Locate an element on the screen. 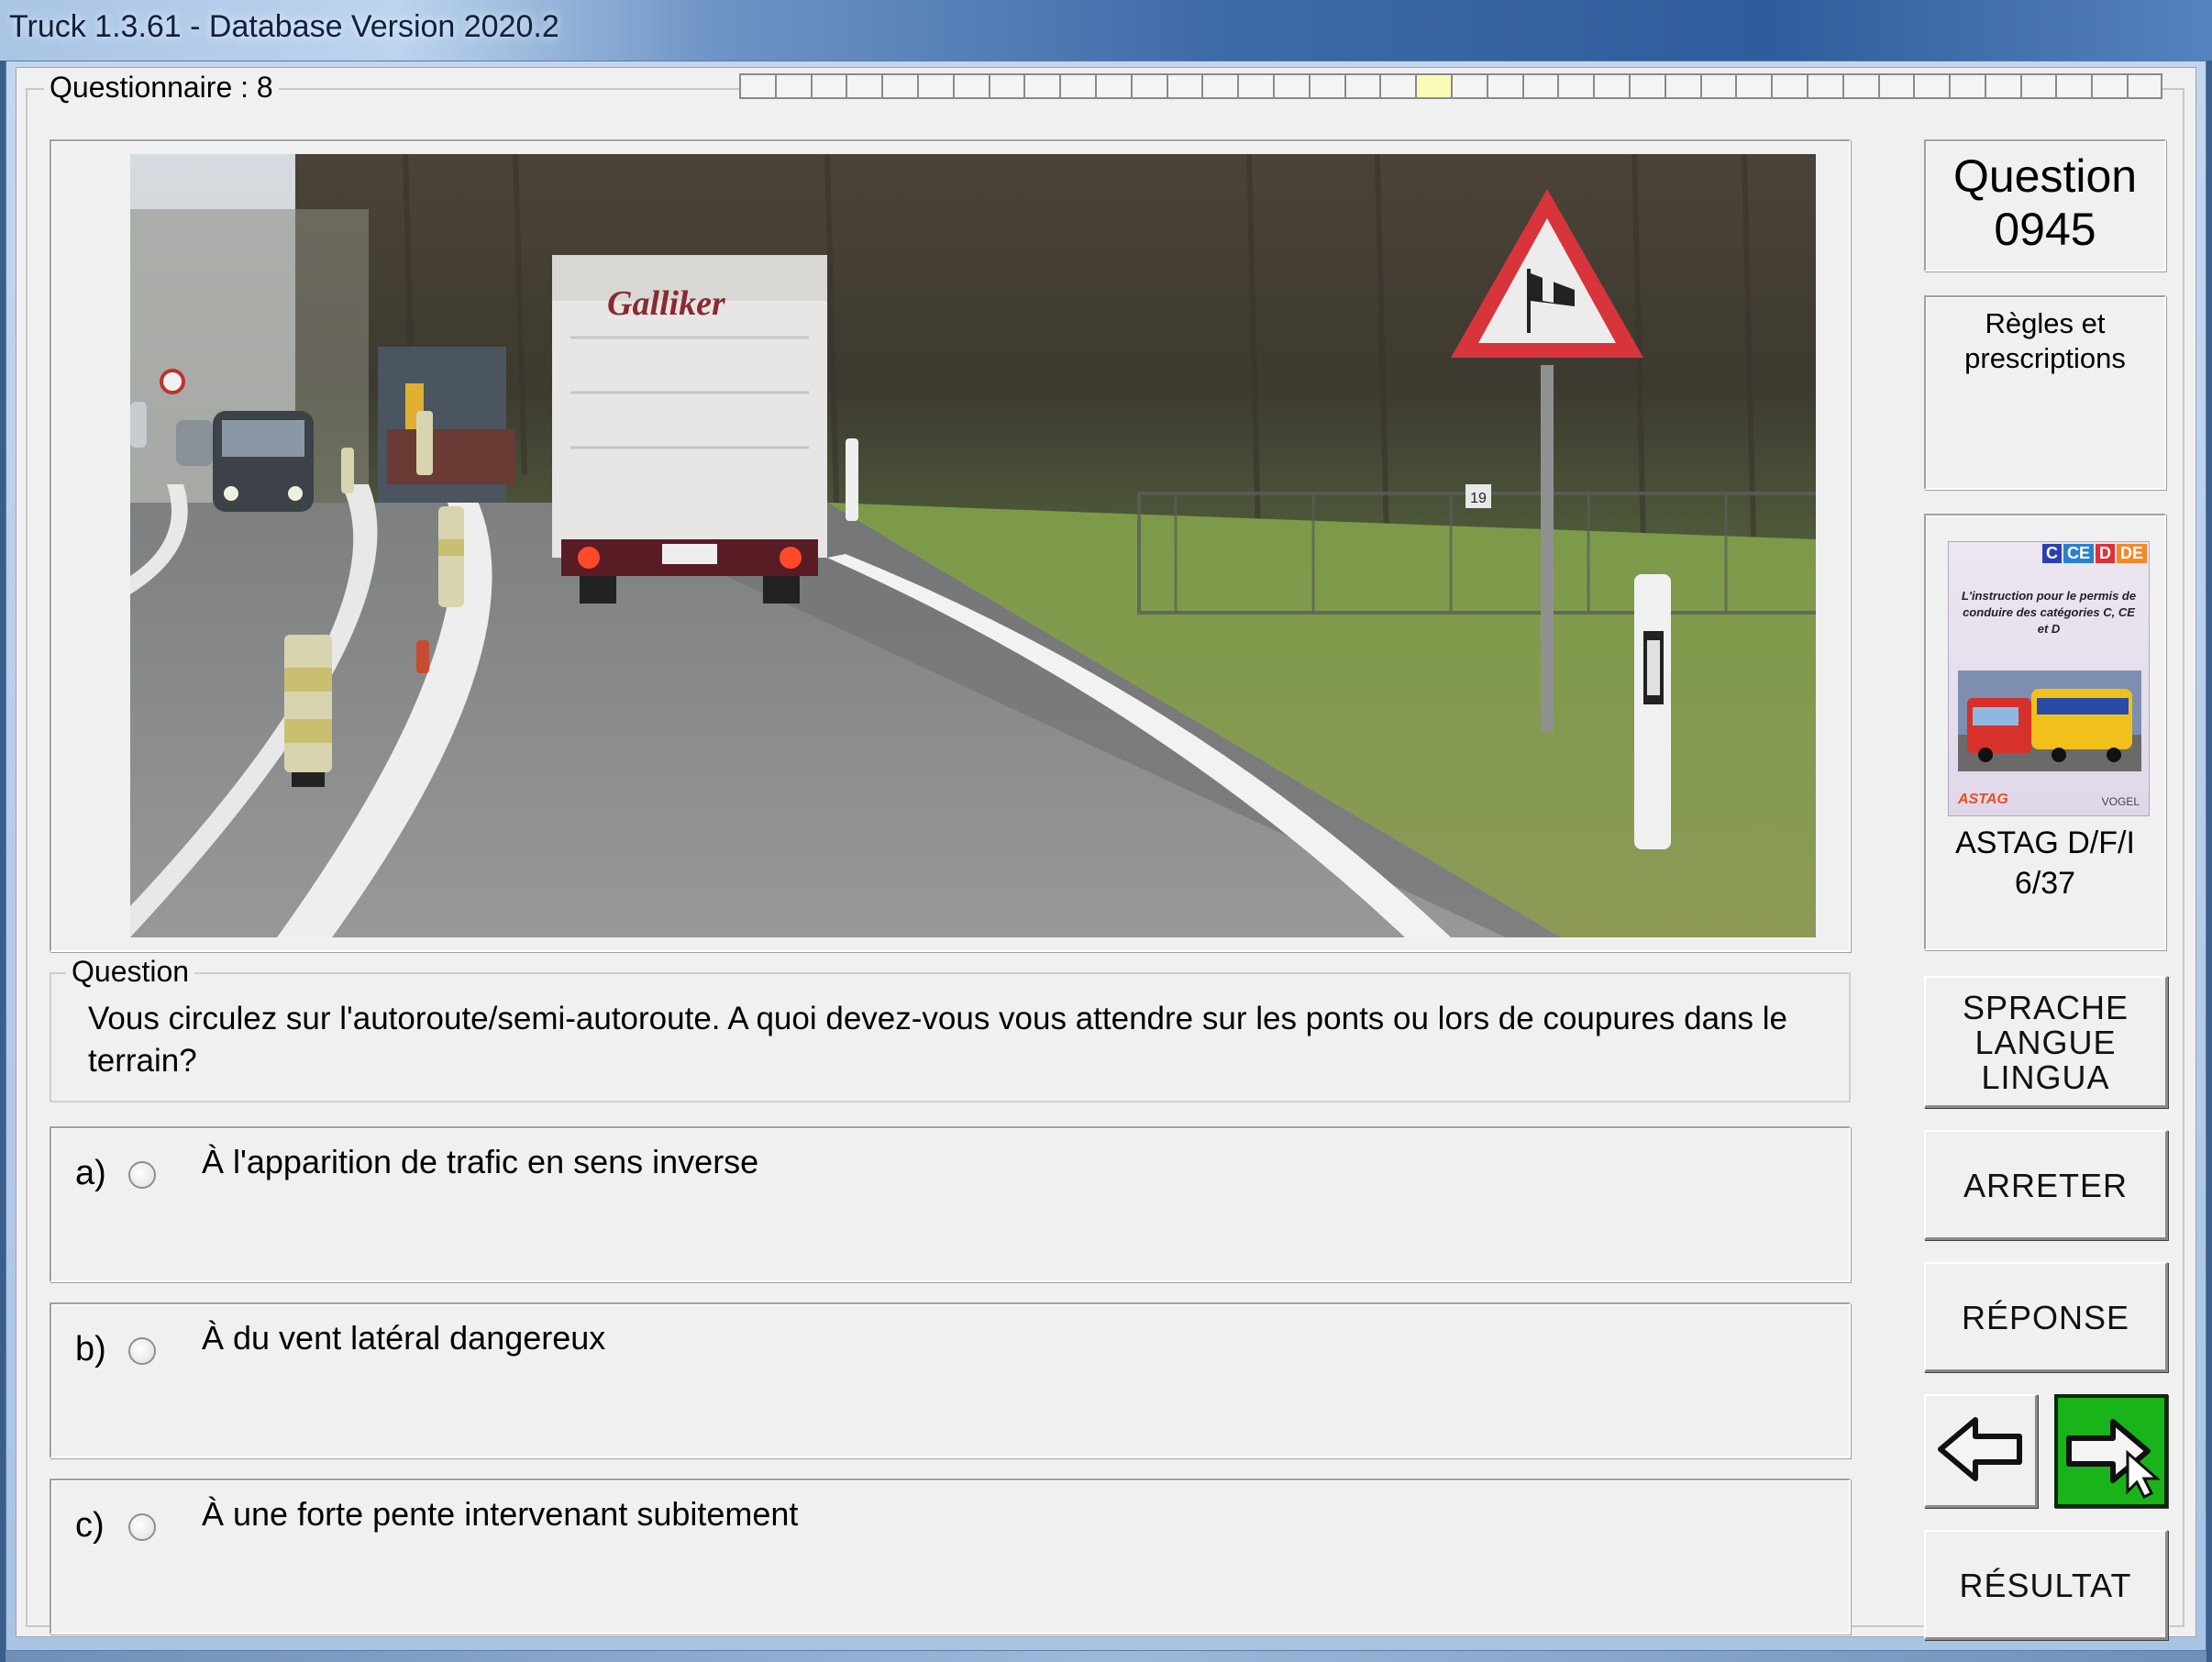 The image size is (2212, 1662). result-button-label: RÉSULTAT is located at coordinates (2046, 1585).